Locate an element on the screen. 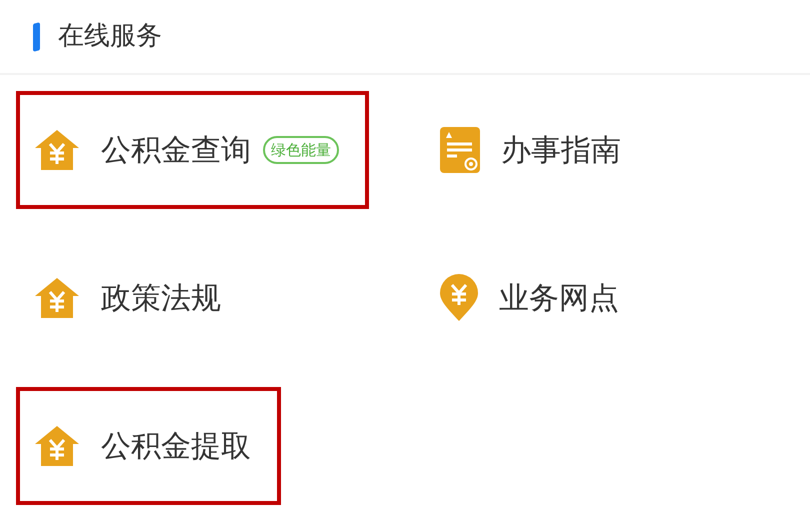  document-icon is located at coordinates (460, 150).